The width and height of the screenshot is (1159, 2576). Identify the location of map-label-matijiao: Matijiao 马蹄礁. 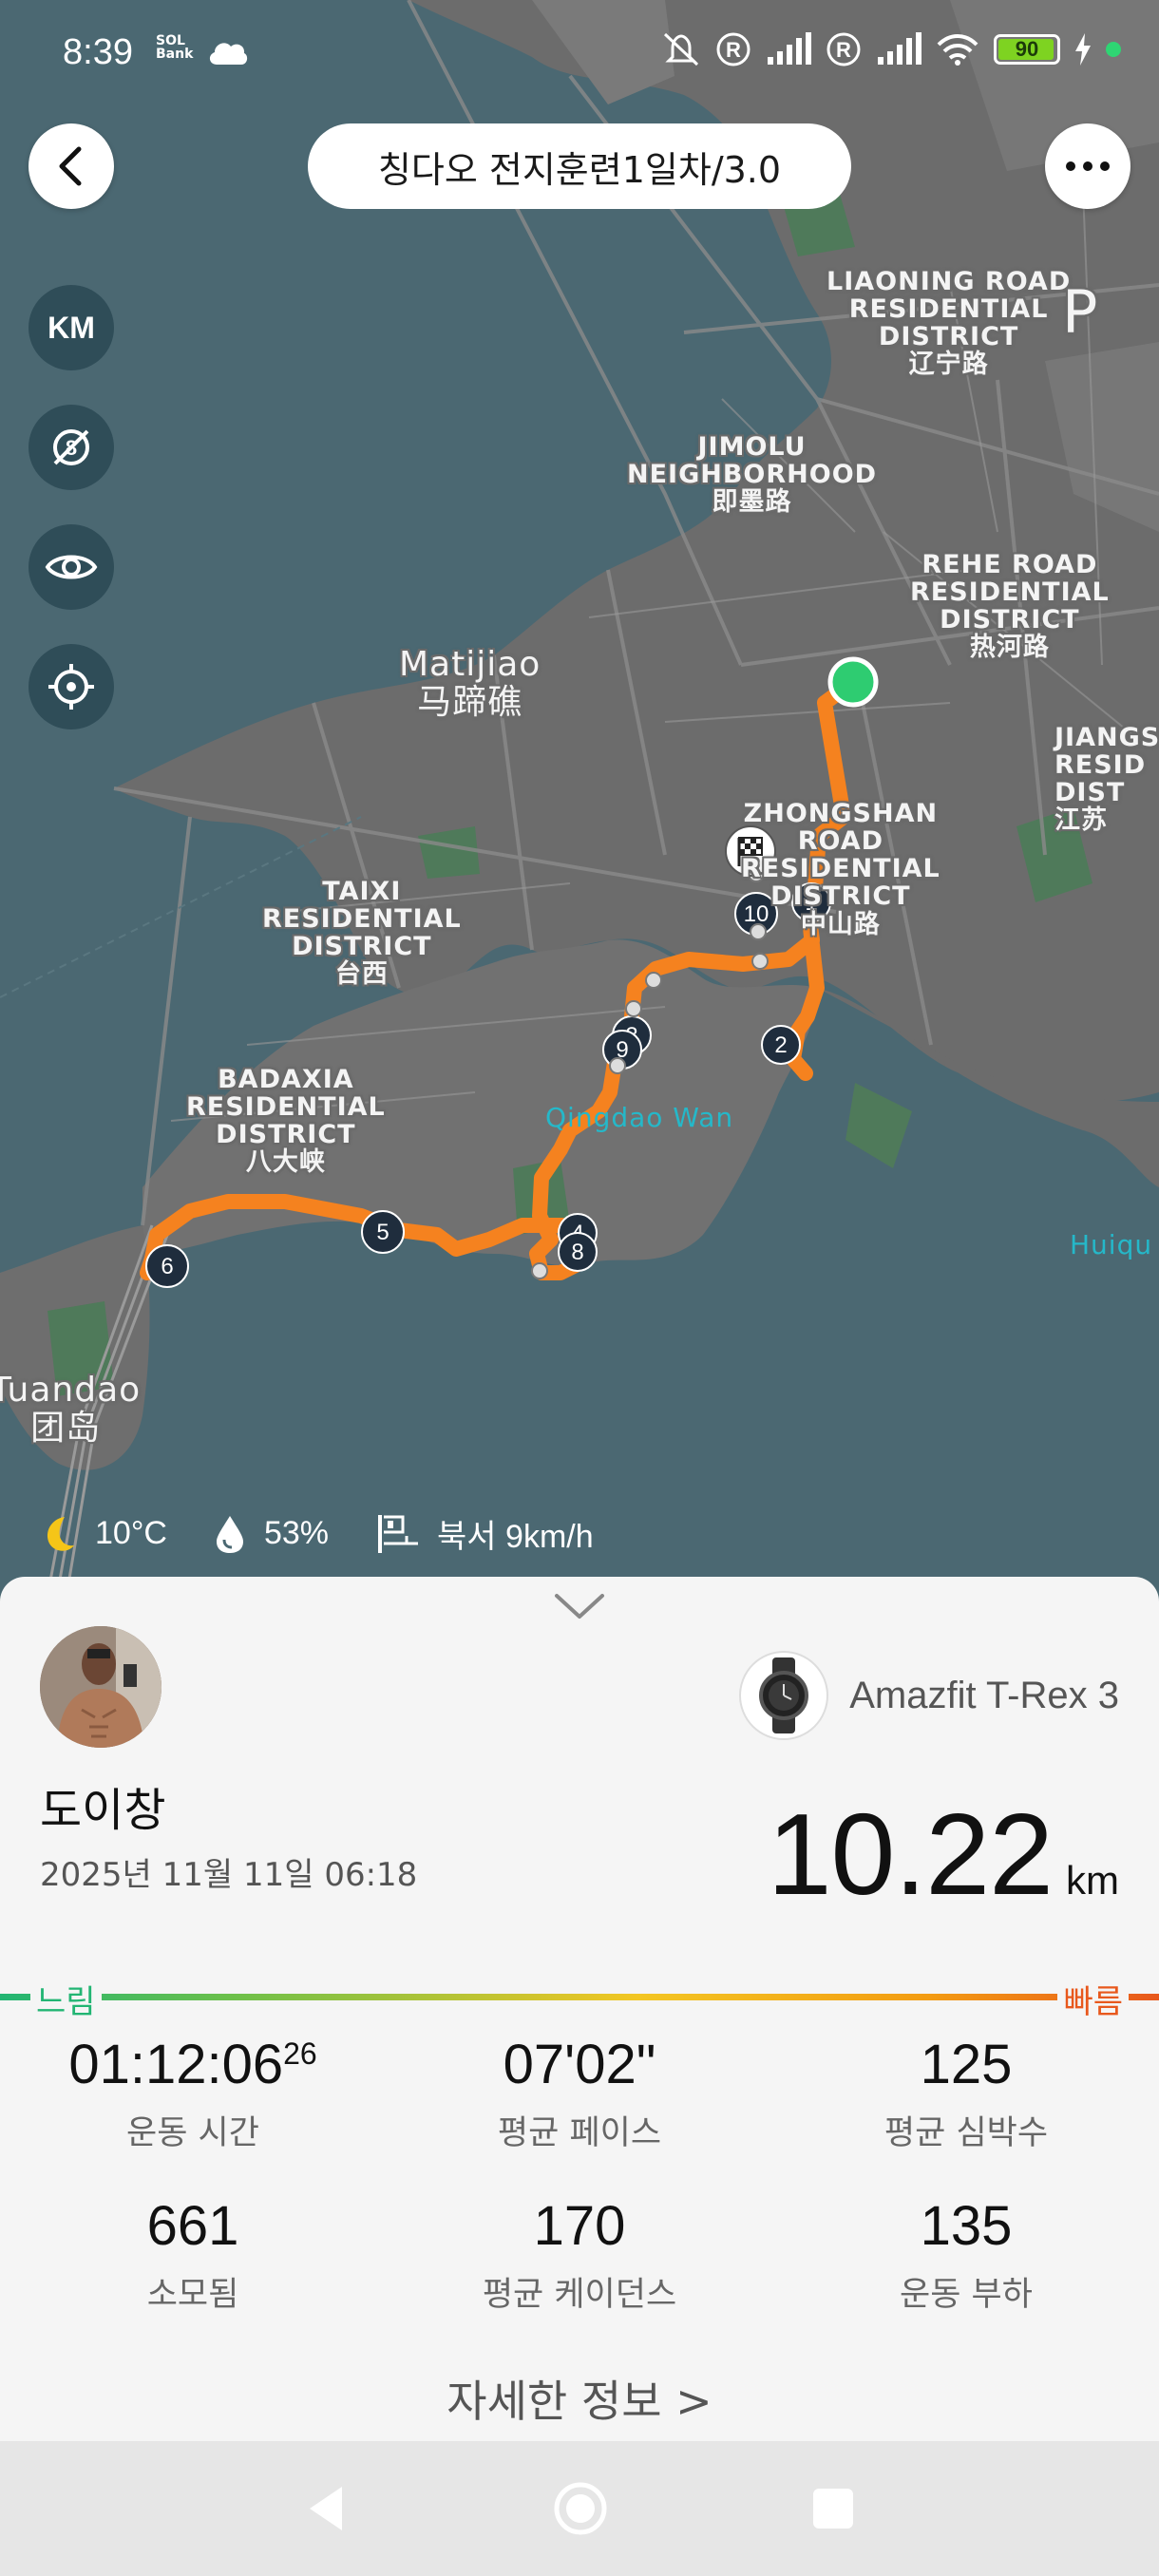
(470, 684).